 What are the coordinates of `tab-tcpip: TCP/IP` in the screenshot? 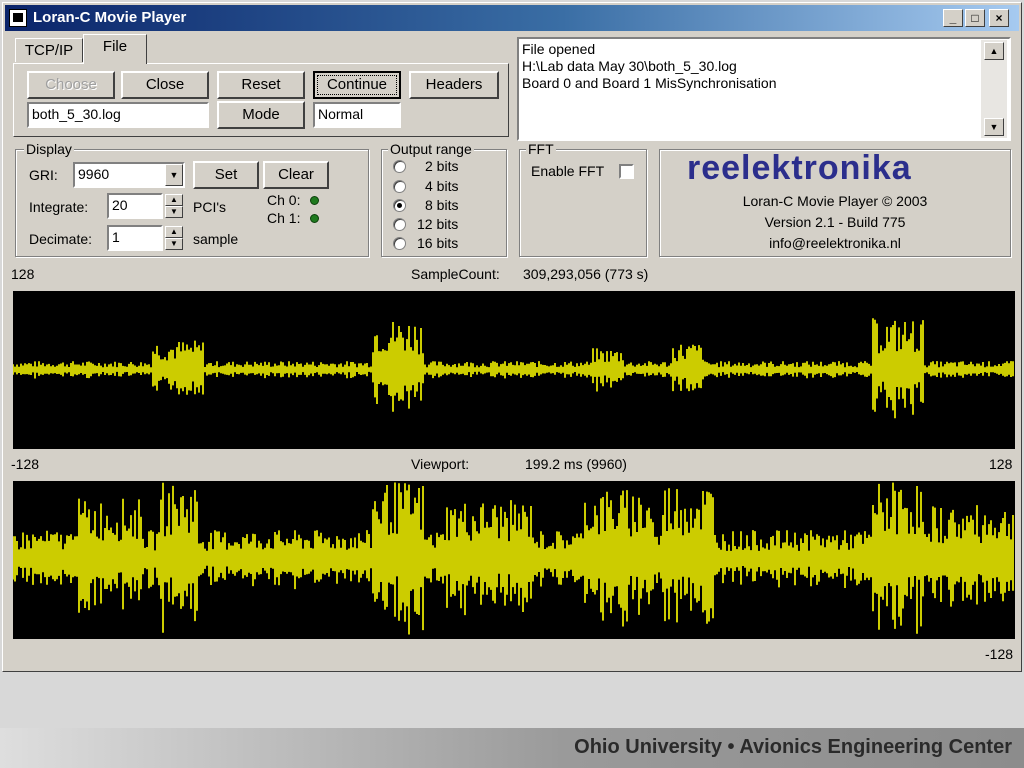 It's located at (49, 50).